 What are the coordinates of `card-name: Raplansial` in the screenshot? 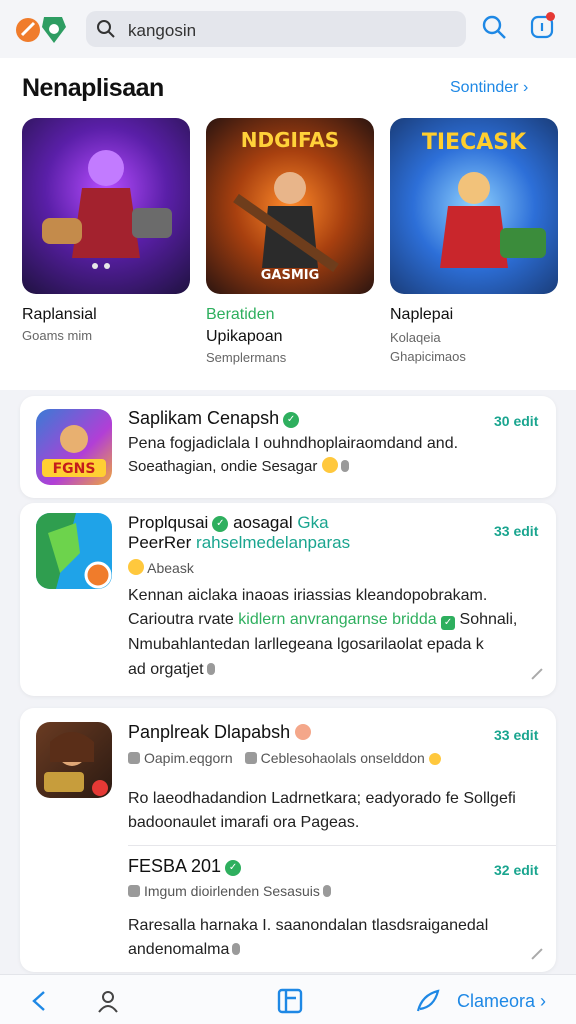 It's located at (59, 314).